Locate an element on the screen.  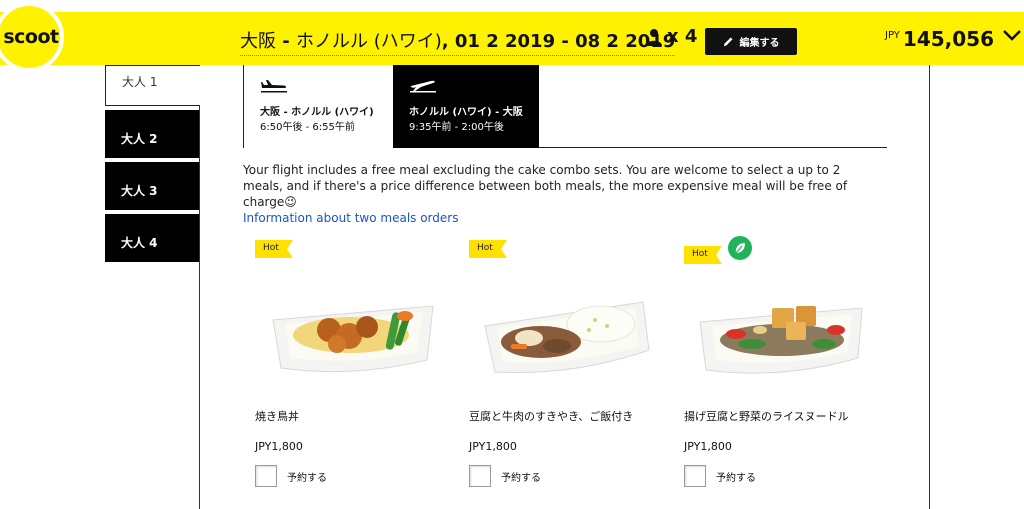
total-price: JPY 145,056 is located at coordinates (939, 39).